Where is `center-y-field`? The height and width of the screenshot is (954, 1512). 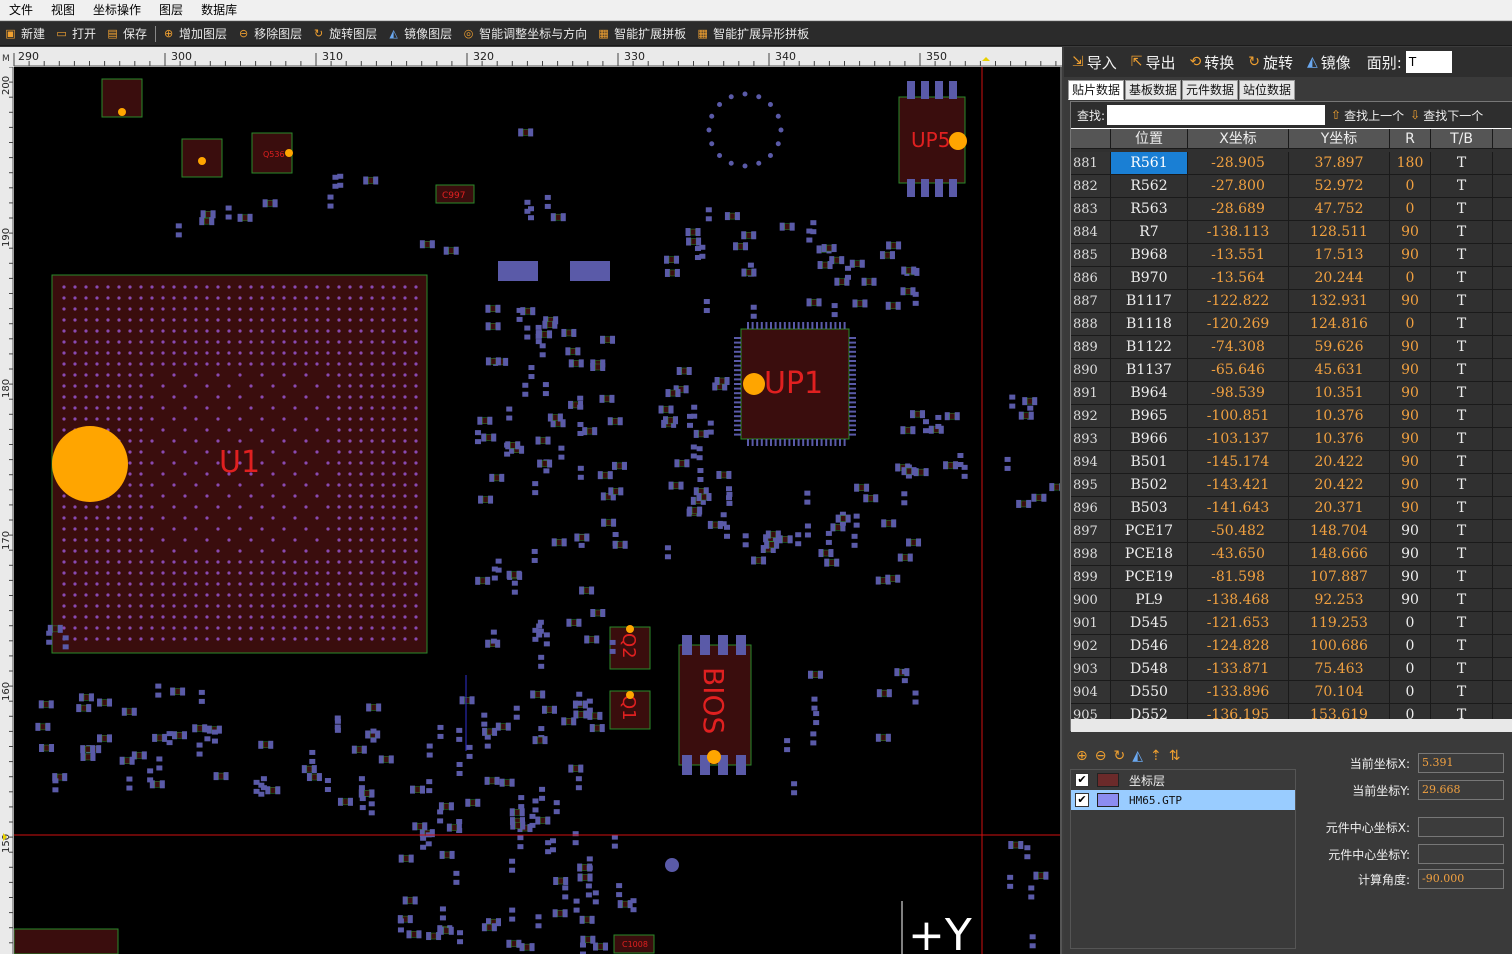 center-y-field is located at coordinates (1461, 854).